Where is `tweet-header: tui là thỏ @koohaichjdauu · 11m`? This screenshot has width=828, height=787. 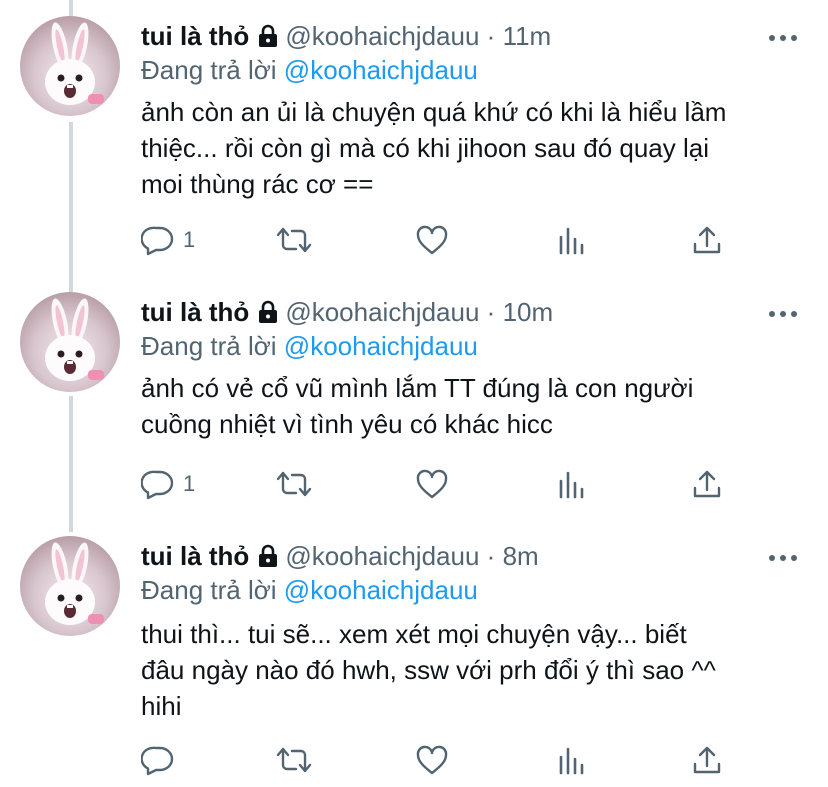
tweet-header: tui là thỏ @koohaichjdauu · 11m is located at coordinates (346, 37).